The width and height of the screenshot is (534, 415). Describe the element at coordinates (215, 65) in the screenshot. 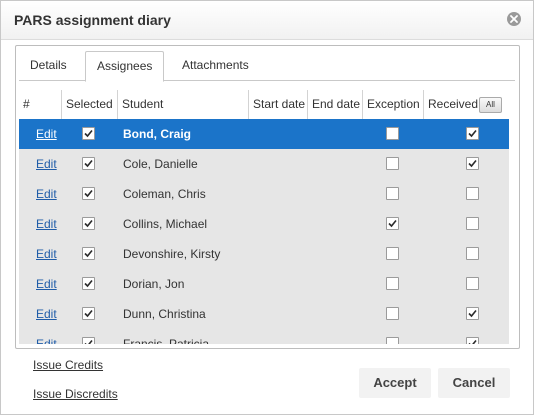

I see `tab-attachments: Attachments` at that location.